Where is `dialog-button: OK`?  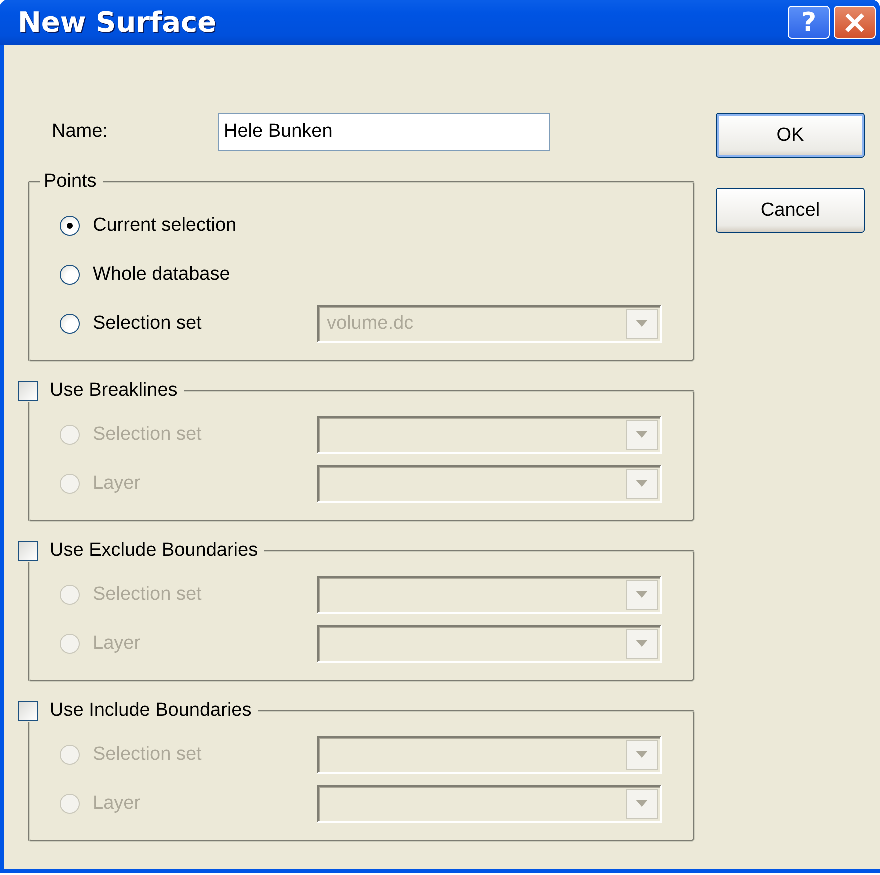
dialog-button: OK is located at coordinates (790, 135).